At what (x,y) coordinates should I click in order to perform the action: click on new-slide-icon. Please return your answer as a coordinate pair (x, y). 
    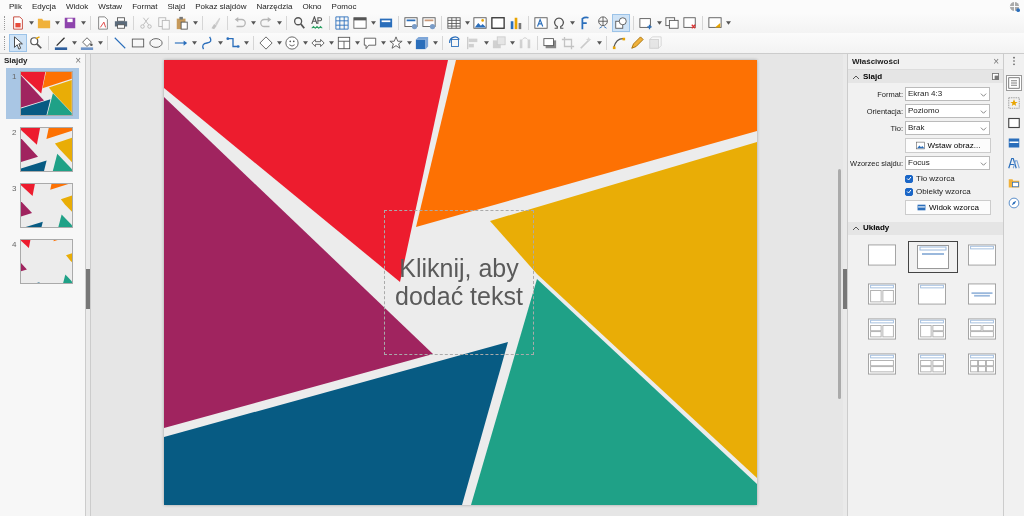
    Looking at the image, I should click on (646, 23).